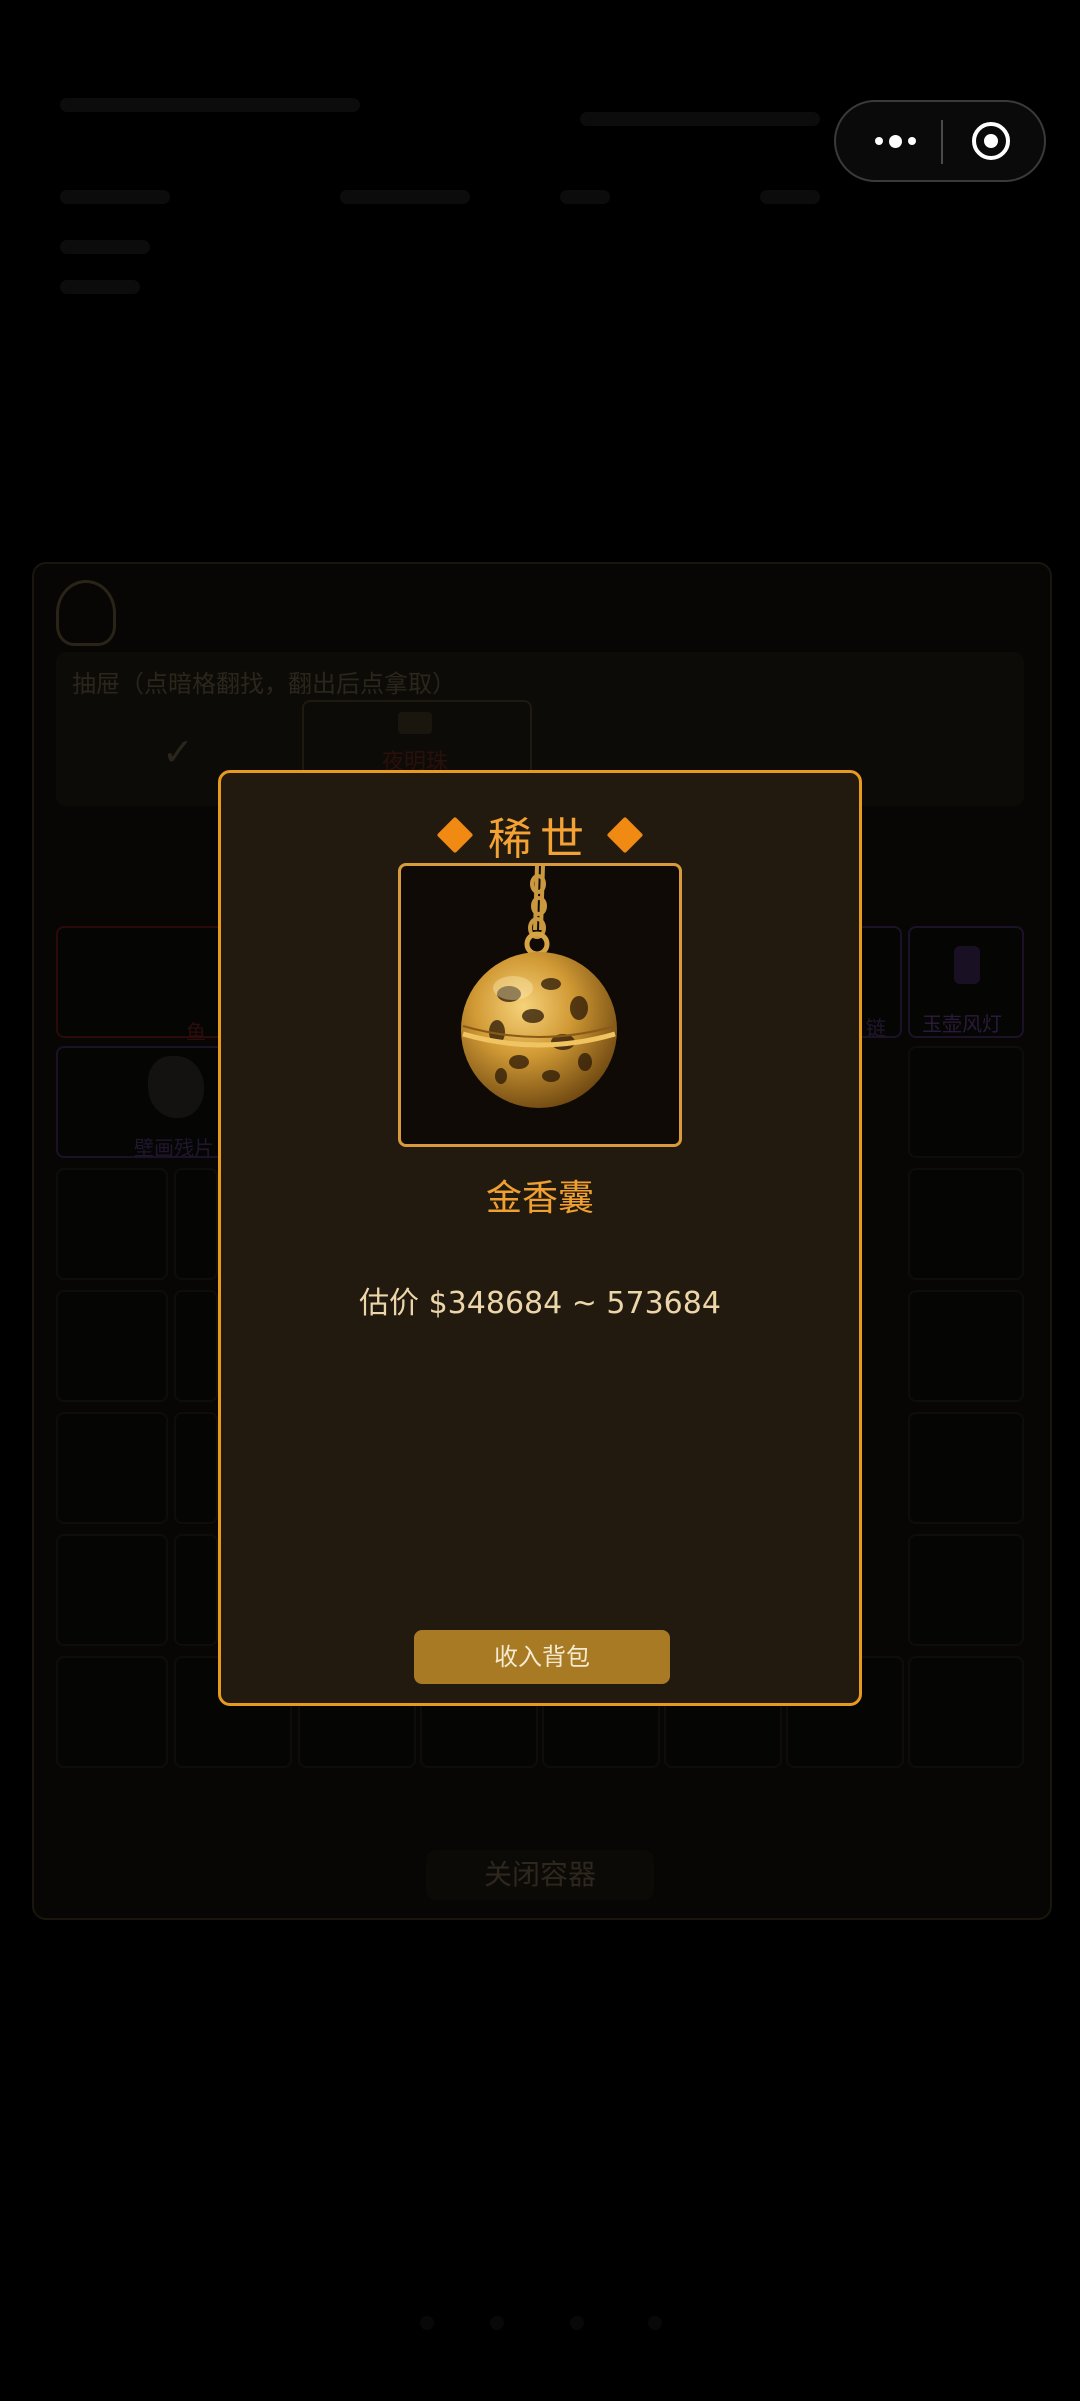  What do you see at coordinates (895, 141) in the screenshot?
I see `more-dots-icon` at bounding box center [895, 141].